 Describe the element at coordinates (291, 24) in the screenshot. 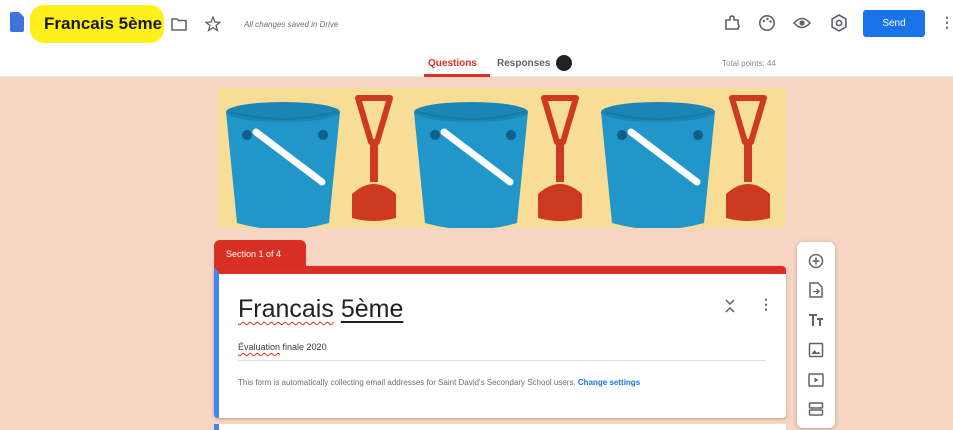

I see `save-status: All changes saved in Drive` at that location.